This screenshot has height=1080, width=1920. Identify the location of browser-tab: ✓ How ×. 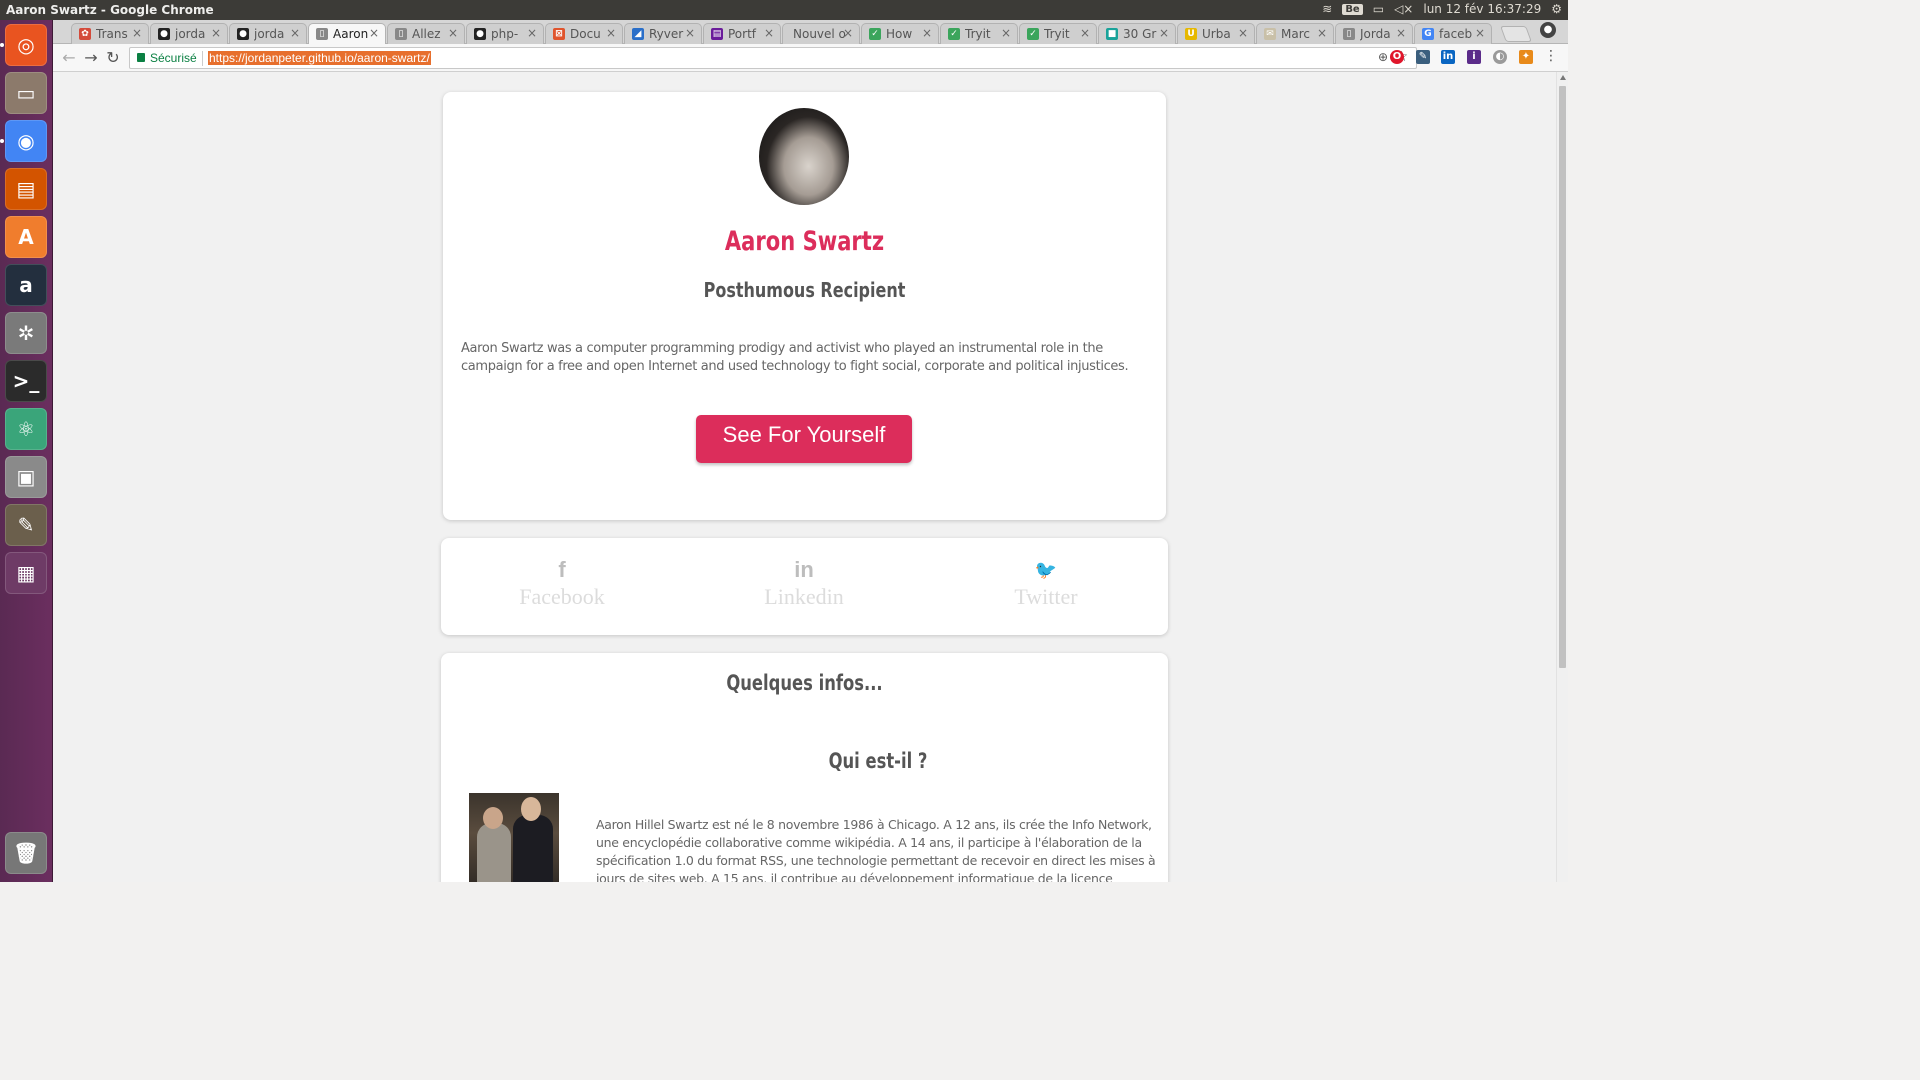
(900, 33).